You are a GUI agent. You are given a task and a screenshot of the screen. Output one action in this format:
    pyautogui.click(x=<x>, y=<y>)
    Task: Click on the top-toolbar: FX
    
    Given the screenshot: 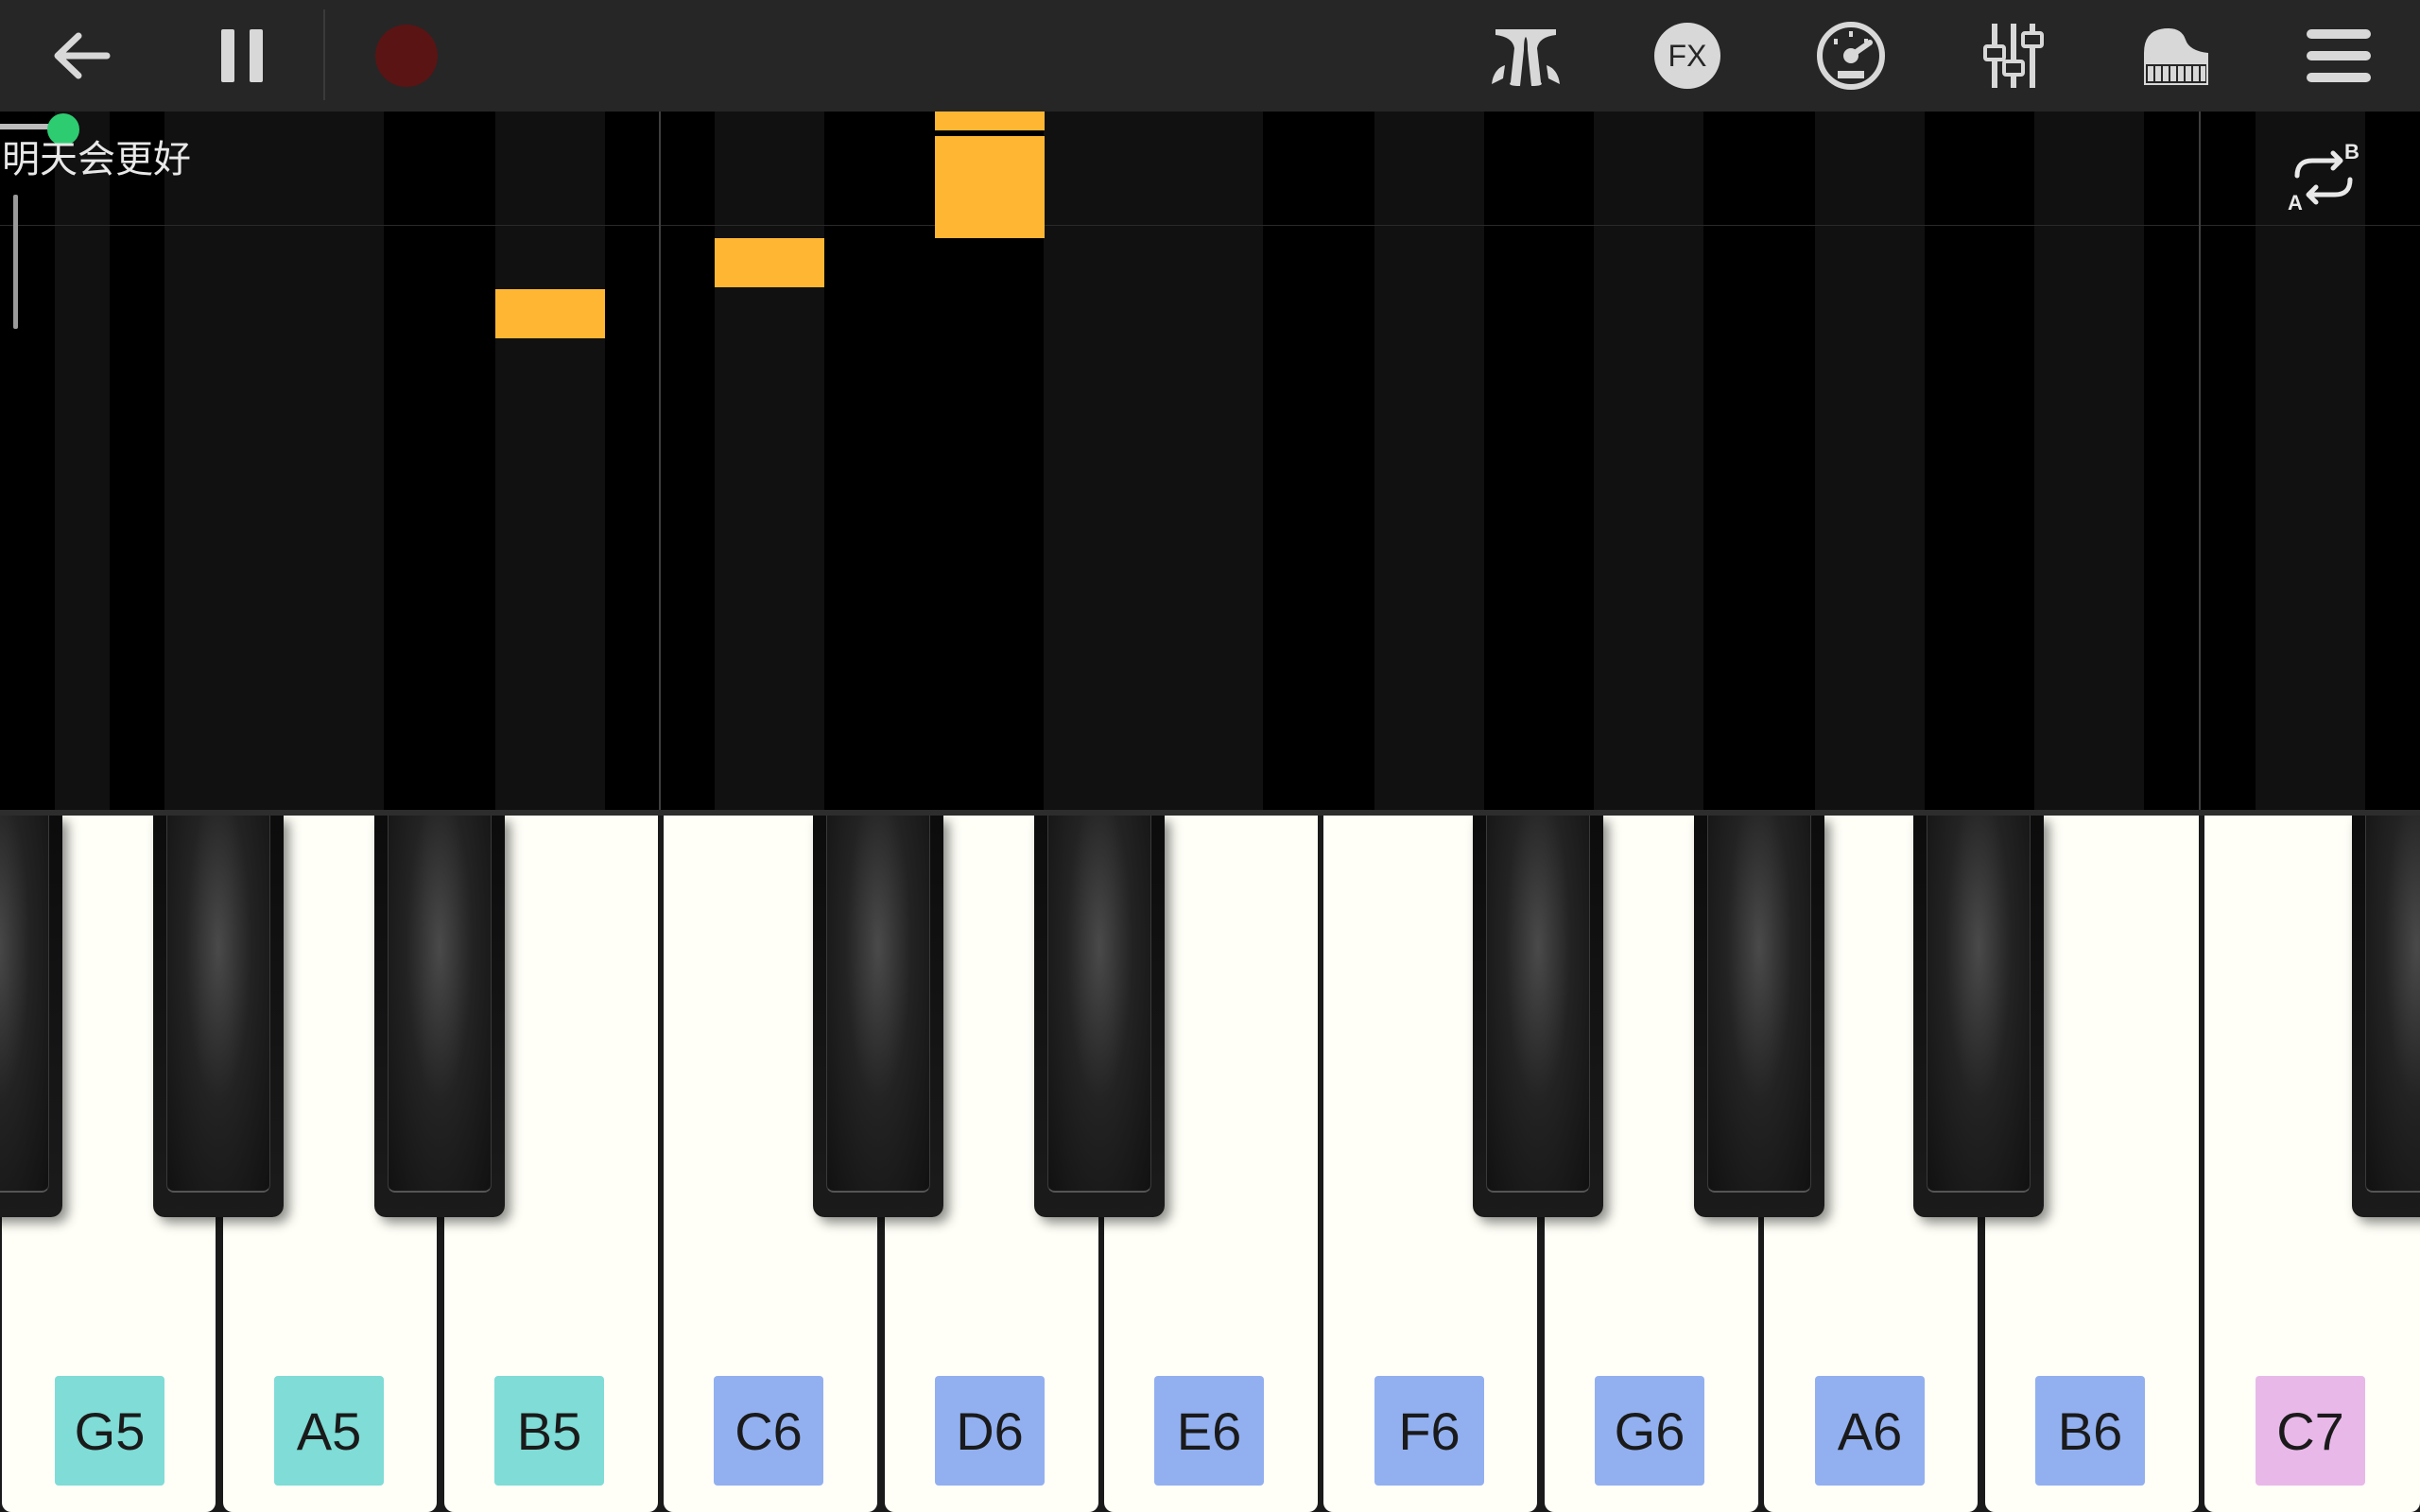 What is the action you would take?
    pyautogui.click(x=1210, y=56)
    